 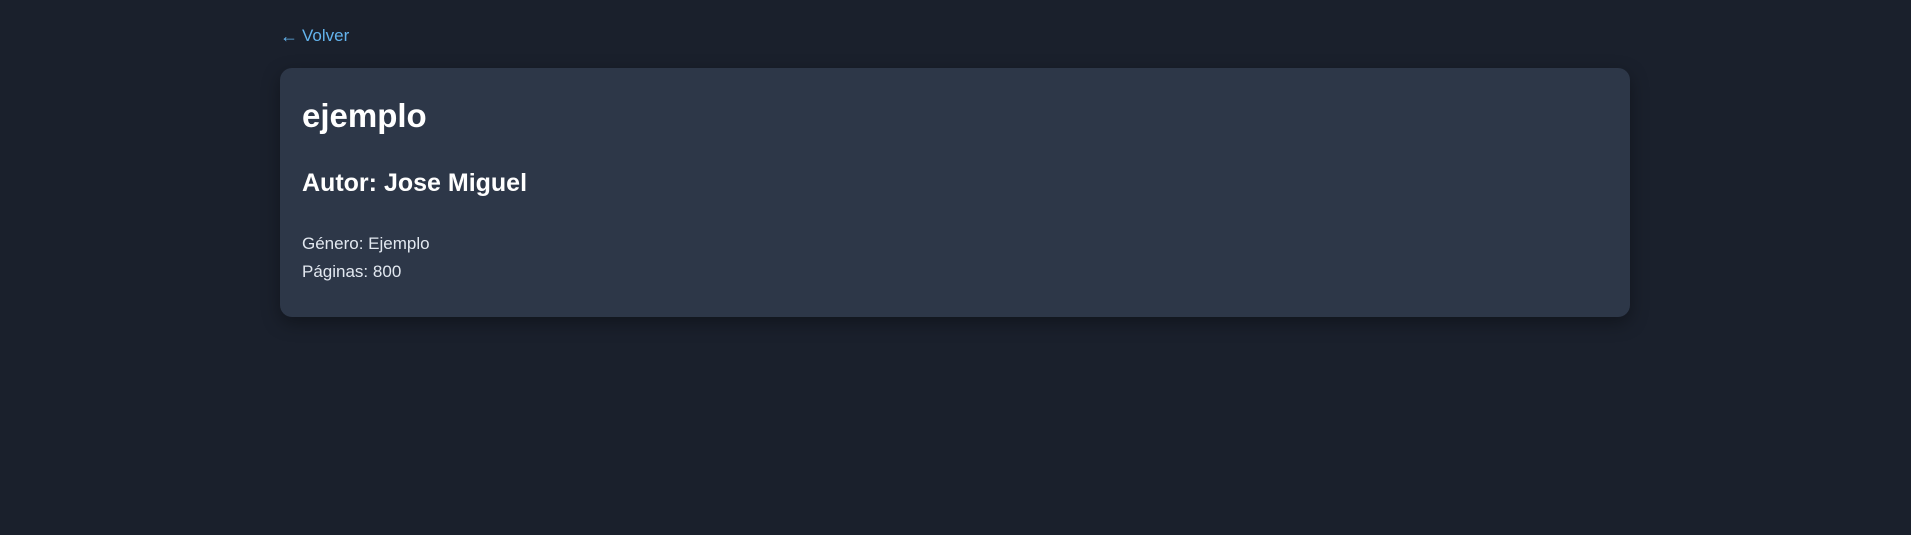 What do you see at coordinates (335, 271) in the screenshot?
I see `pages-label: Páginas:` at bounding box center [335, 271].